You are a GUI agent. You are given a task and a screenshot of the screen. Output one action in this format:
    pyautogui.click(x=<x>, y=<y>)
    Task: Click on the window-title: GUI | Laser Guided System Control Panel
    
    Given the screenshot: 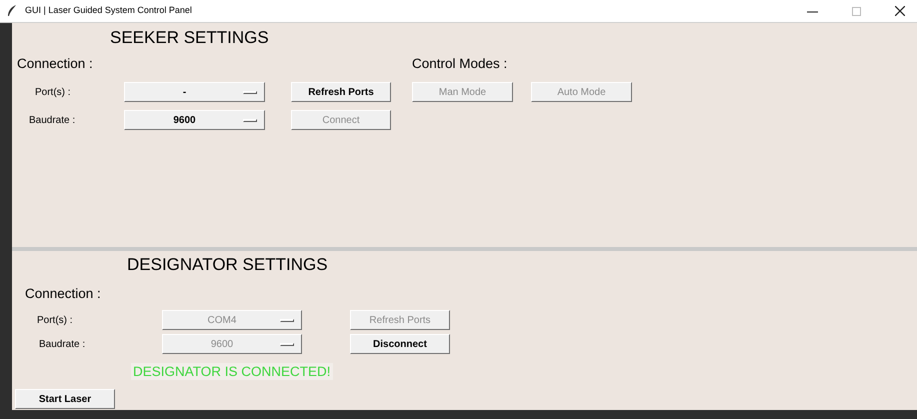 What is the action you would take?
    pyautogui.click(x=108, y=11)
    